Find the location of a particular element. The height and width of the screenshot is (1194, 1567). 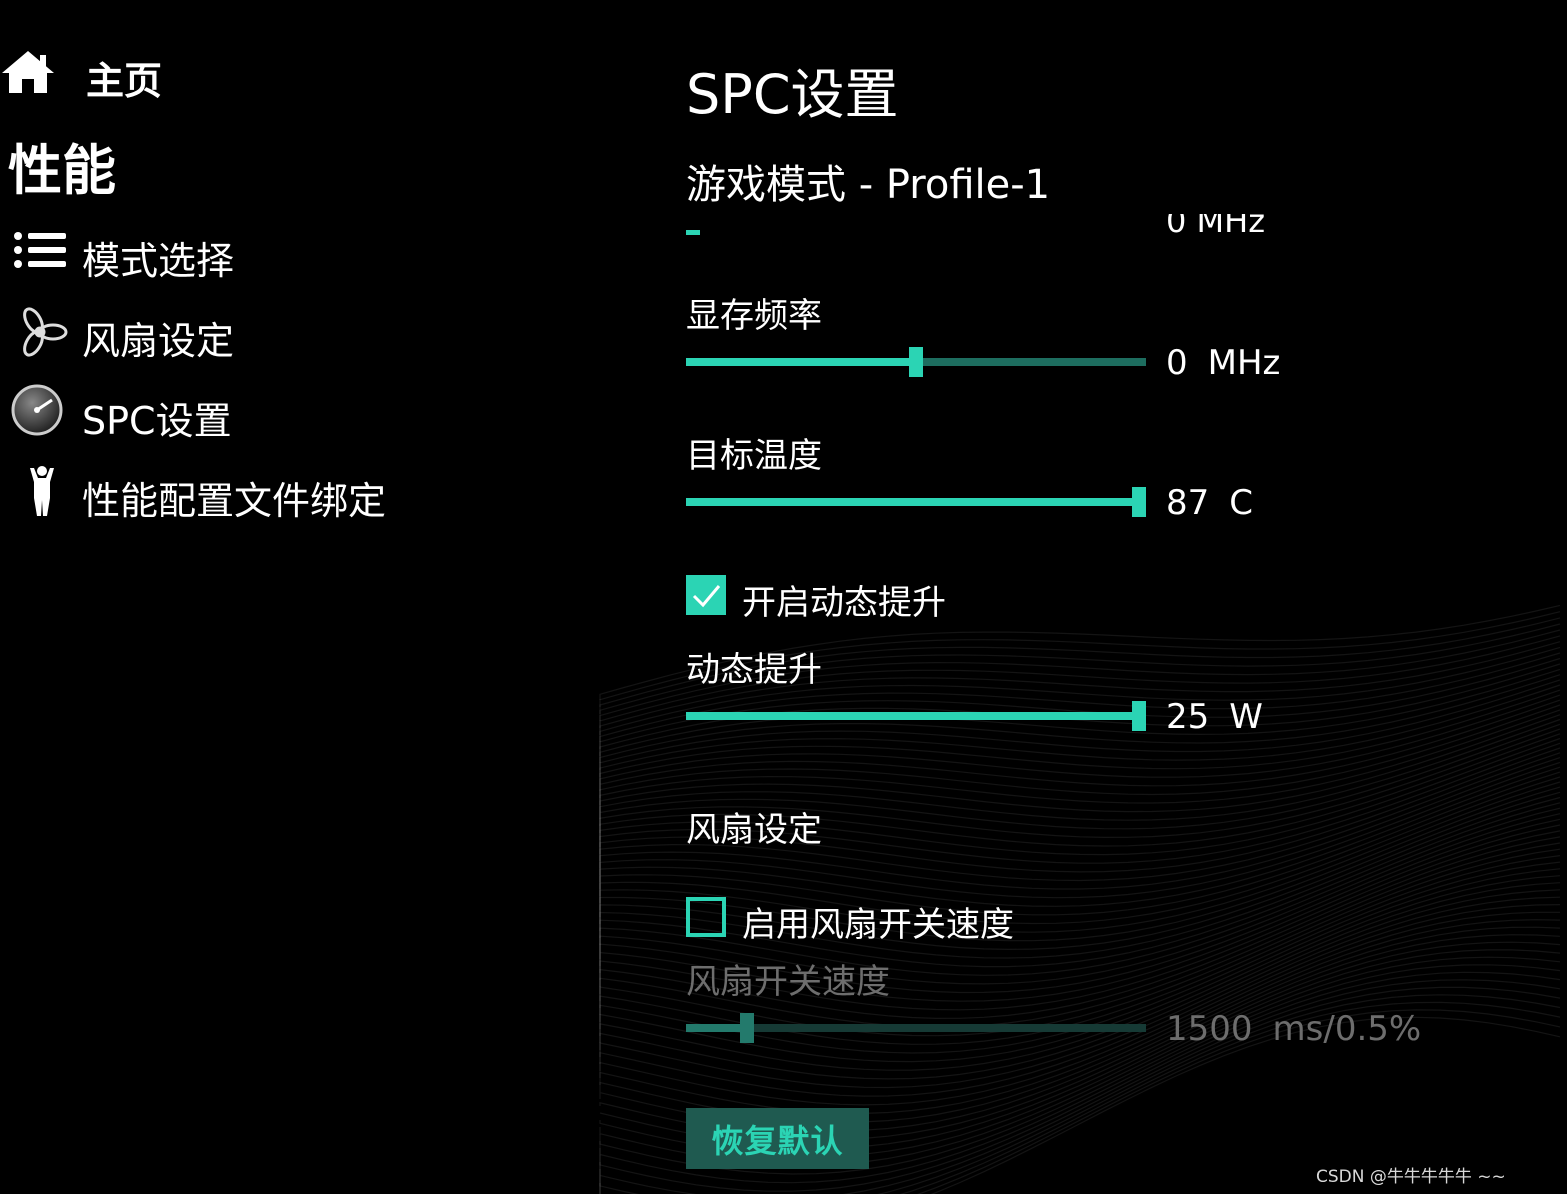

sidebar-item-fan-settings: 风扇设定 is located at coordinates (240, 333).